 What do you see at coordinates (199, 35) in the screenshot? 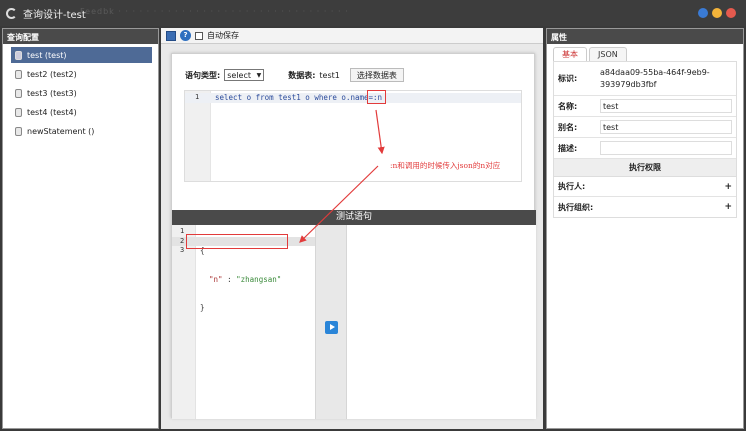
I see `autosave-checkbox` at bounding box center [199, 35].